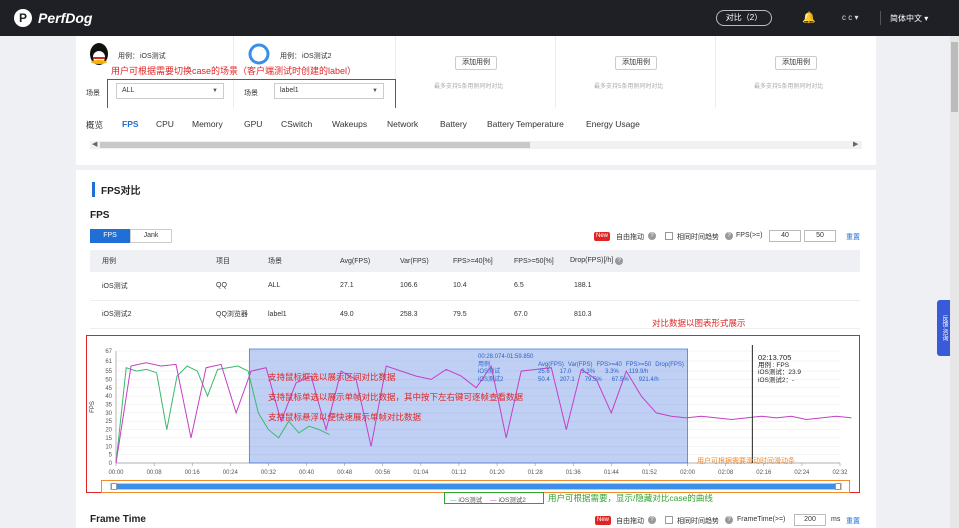 This screenshot has height=528, width=959. Describe the element at coordinates (304, 314) in the screenshot. I see `cell-scene: label1` at that location.